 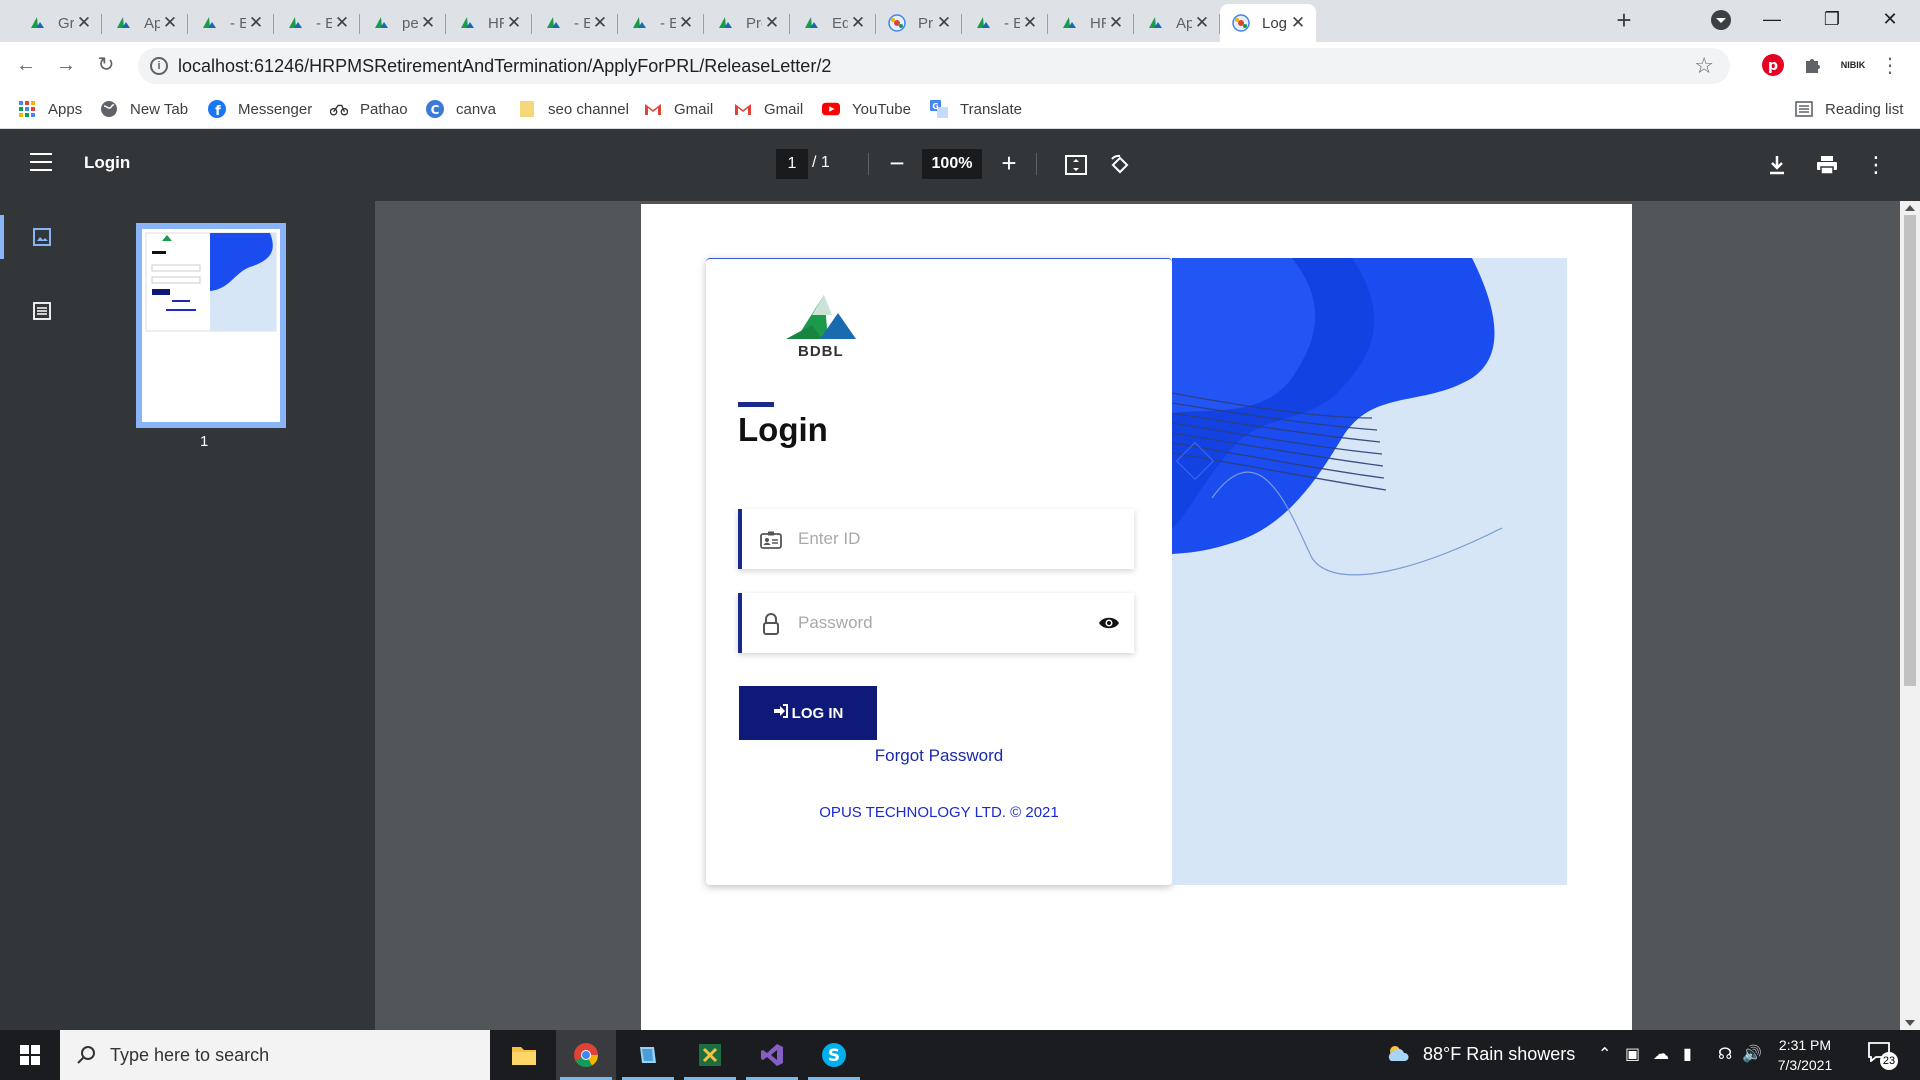 I want to click on scroll-down-arrow, so click(x=1910, y=1023).